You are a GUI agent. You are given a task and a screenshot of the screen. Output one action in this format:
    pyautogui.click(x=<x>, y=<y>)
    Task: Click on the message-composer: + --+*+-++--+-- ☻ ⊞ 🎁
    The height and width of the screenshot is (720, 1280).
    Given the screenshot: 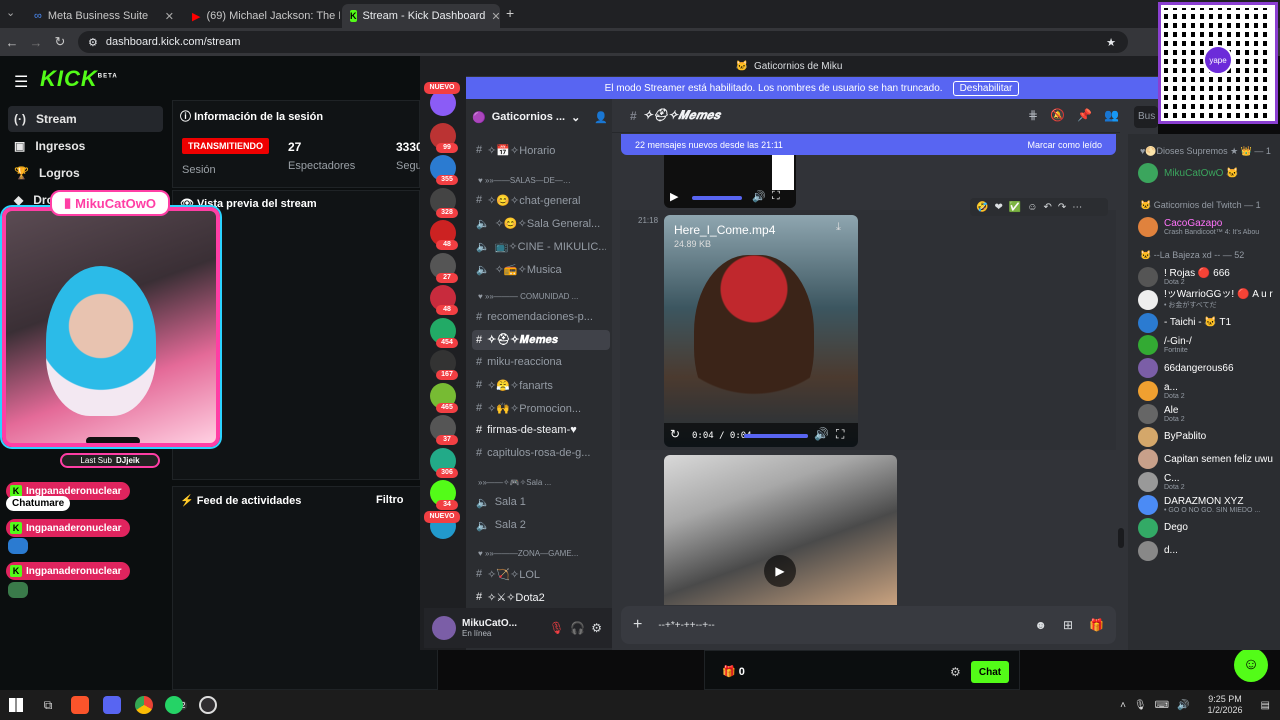 What is the action you would take?
    pyautogui.click(x=868, y=625)
    